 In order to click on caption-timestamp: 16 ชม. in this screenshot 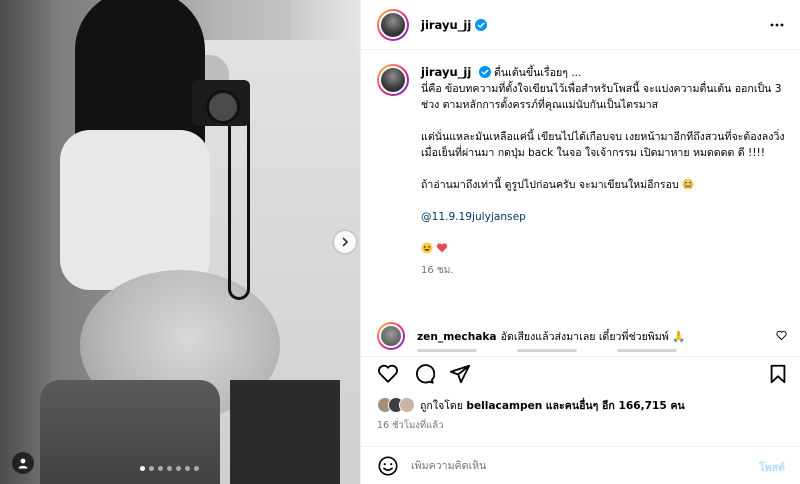, I will do `click(437, 270)`.